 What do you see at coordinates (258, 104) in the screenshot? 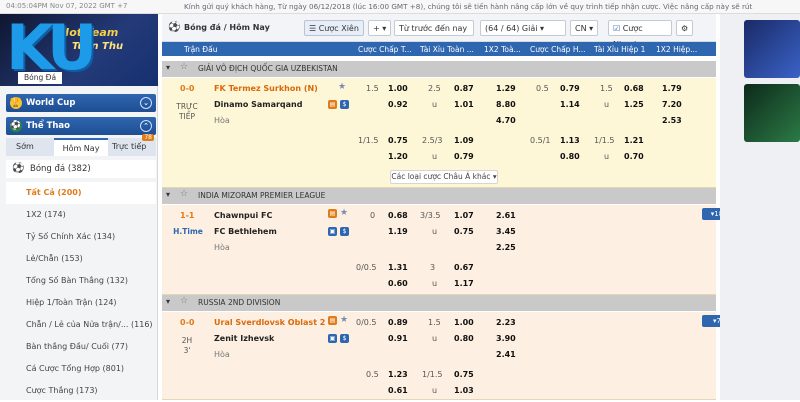
I see `away-team: Dinamo Samarqand` at bounding box center [258, 104].